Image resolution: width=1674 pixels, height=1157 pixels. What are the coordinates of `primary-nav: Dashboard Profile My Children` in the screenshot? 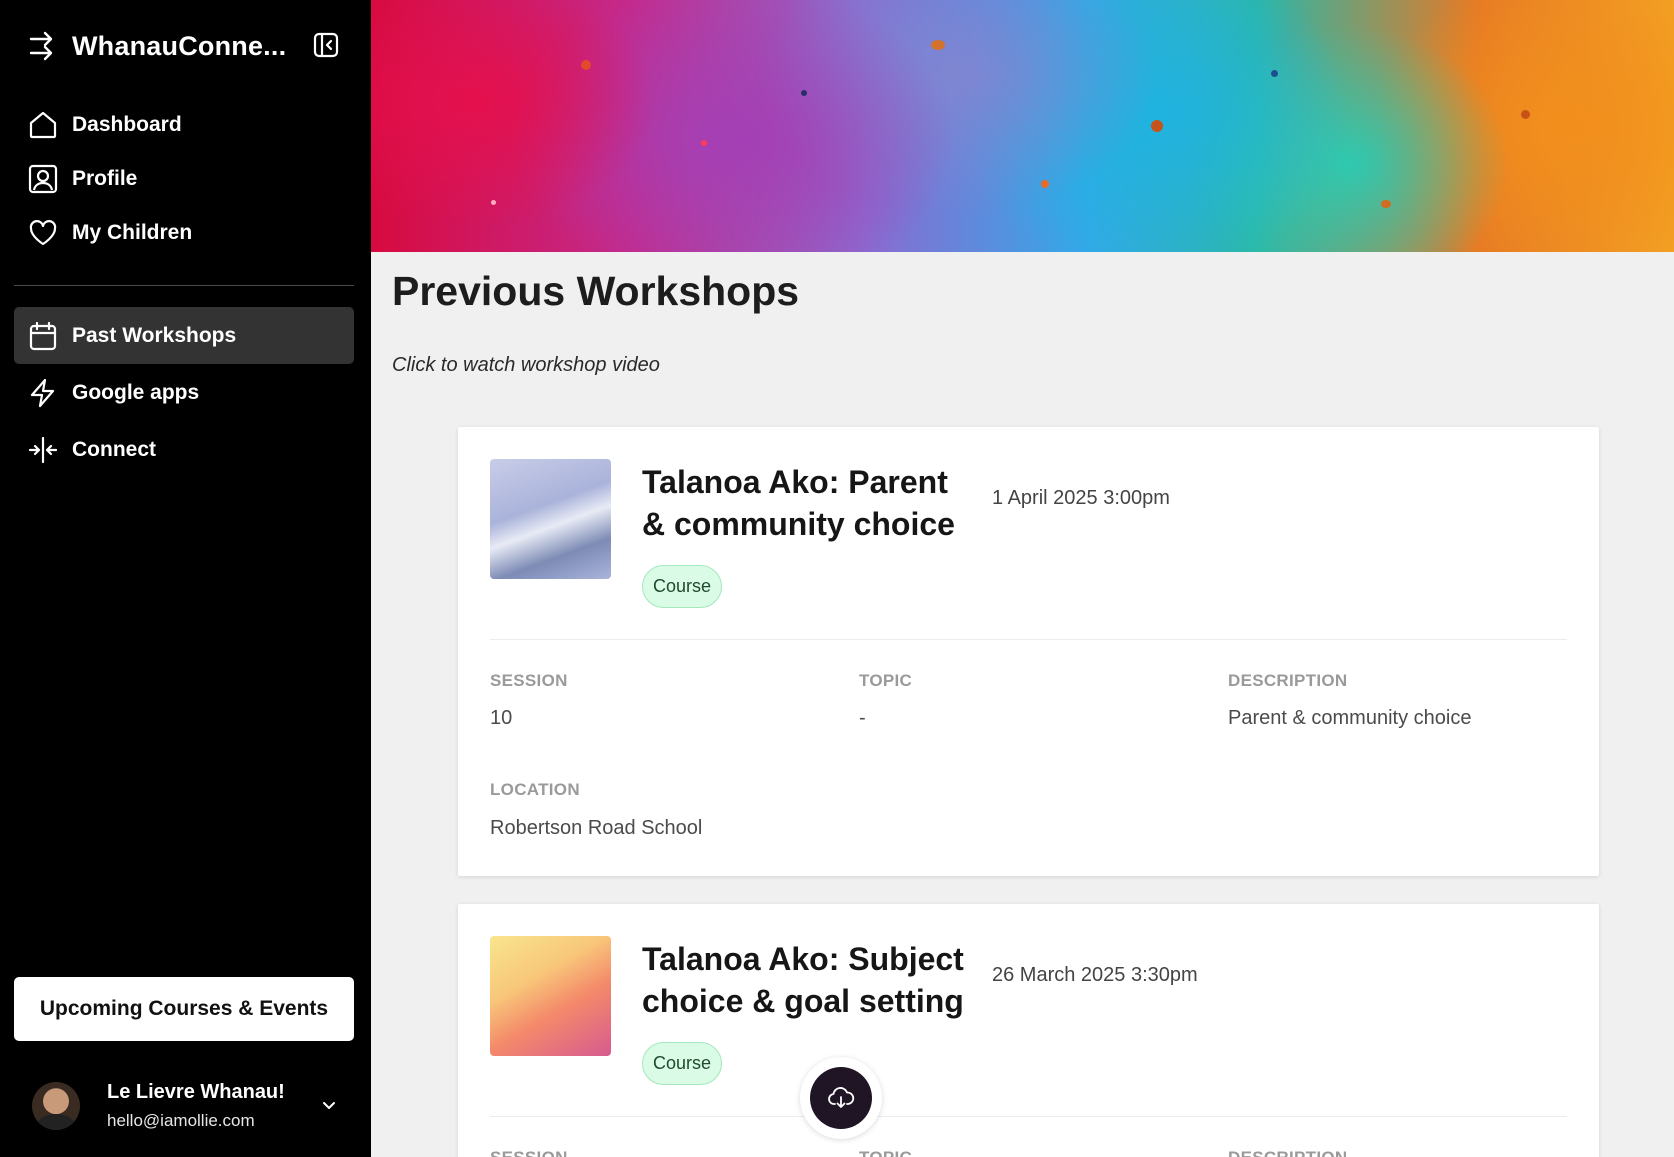 It's located at (184, 179).